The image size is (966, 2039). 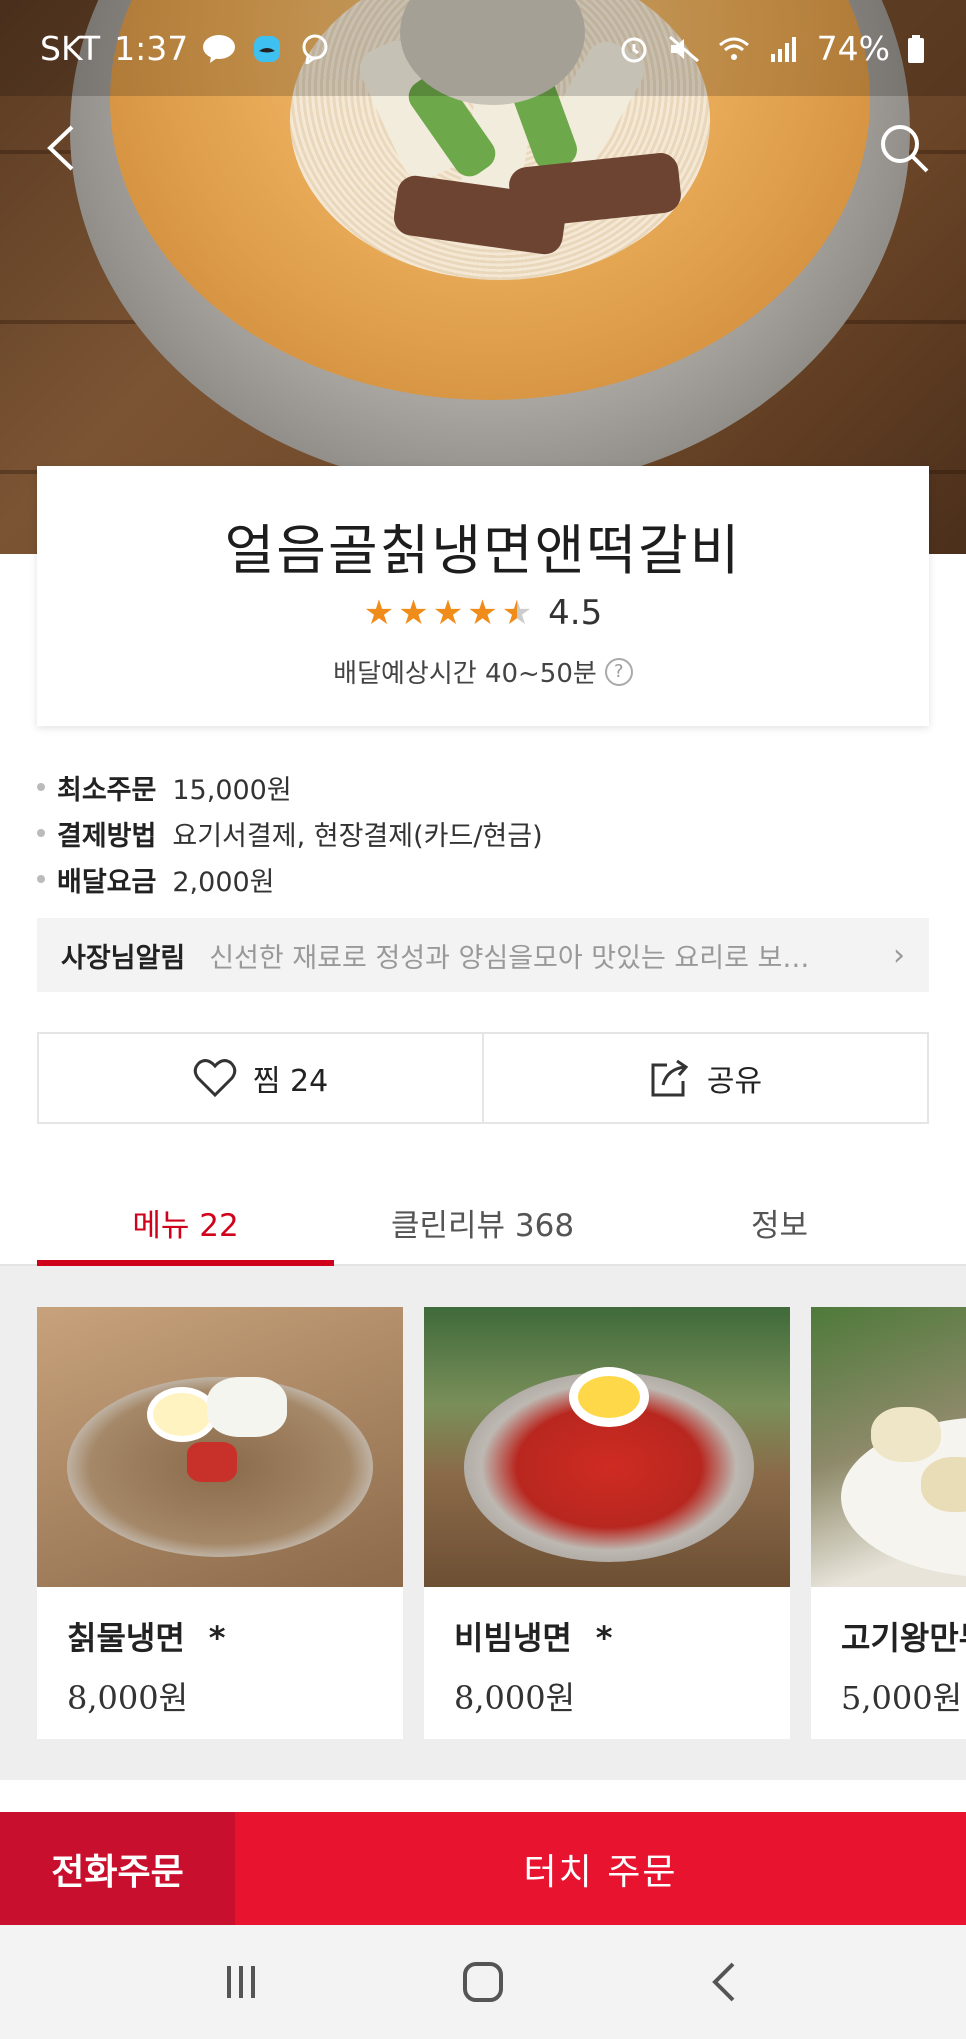 I want to click on owner-notice: 사장님알림 신선한 재료로 정성과 양심을모아 맛있는 요리로 보… ›, so click(x=483, y=955).